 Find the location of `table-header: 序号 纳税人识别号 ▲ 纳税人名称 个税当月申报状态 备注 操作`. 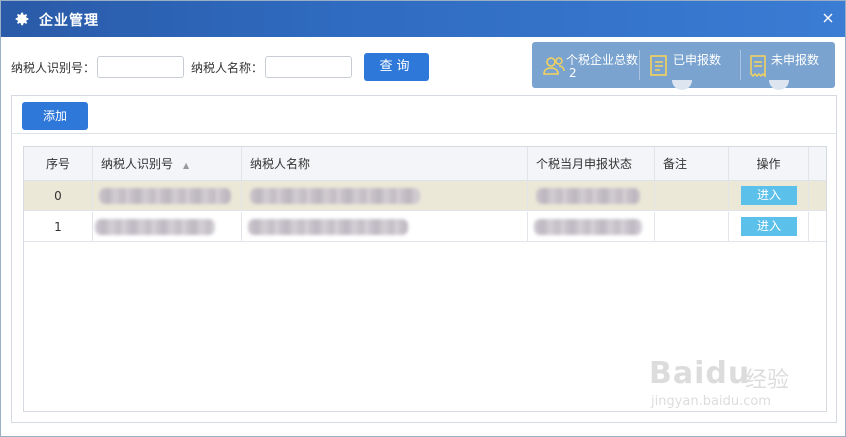

table-header: 序号 纳税人识别号 ▲ 纳税人名称 个税当月申报状态 备注 操作 is located at coordinates (425, 164).